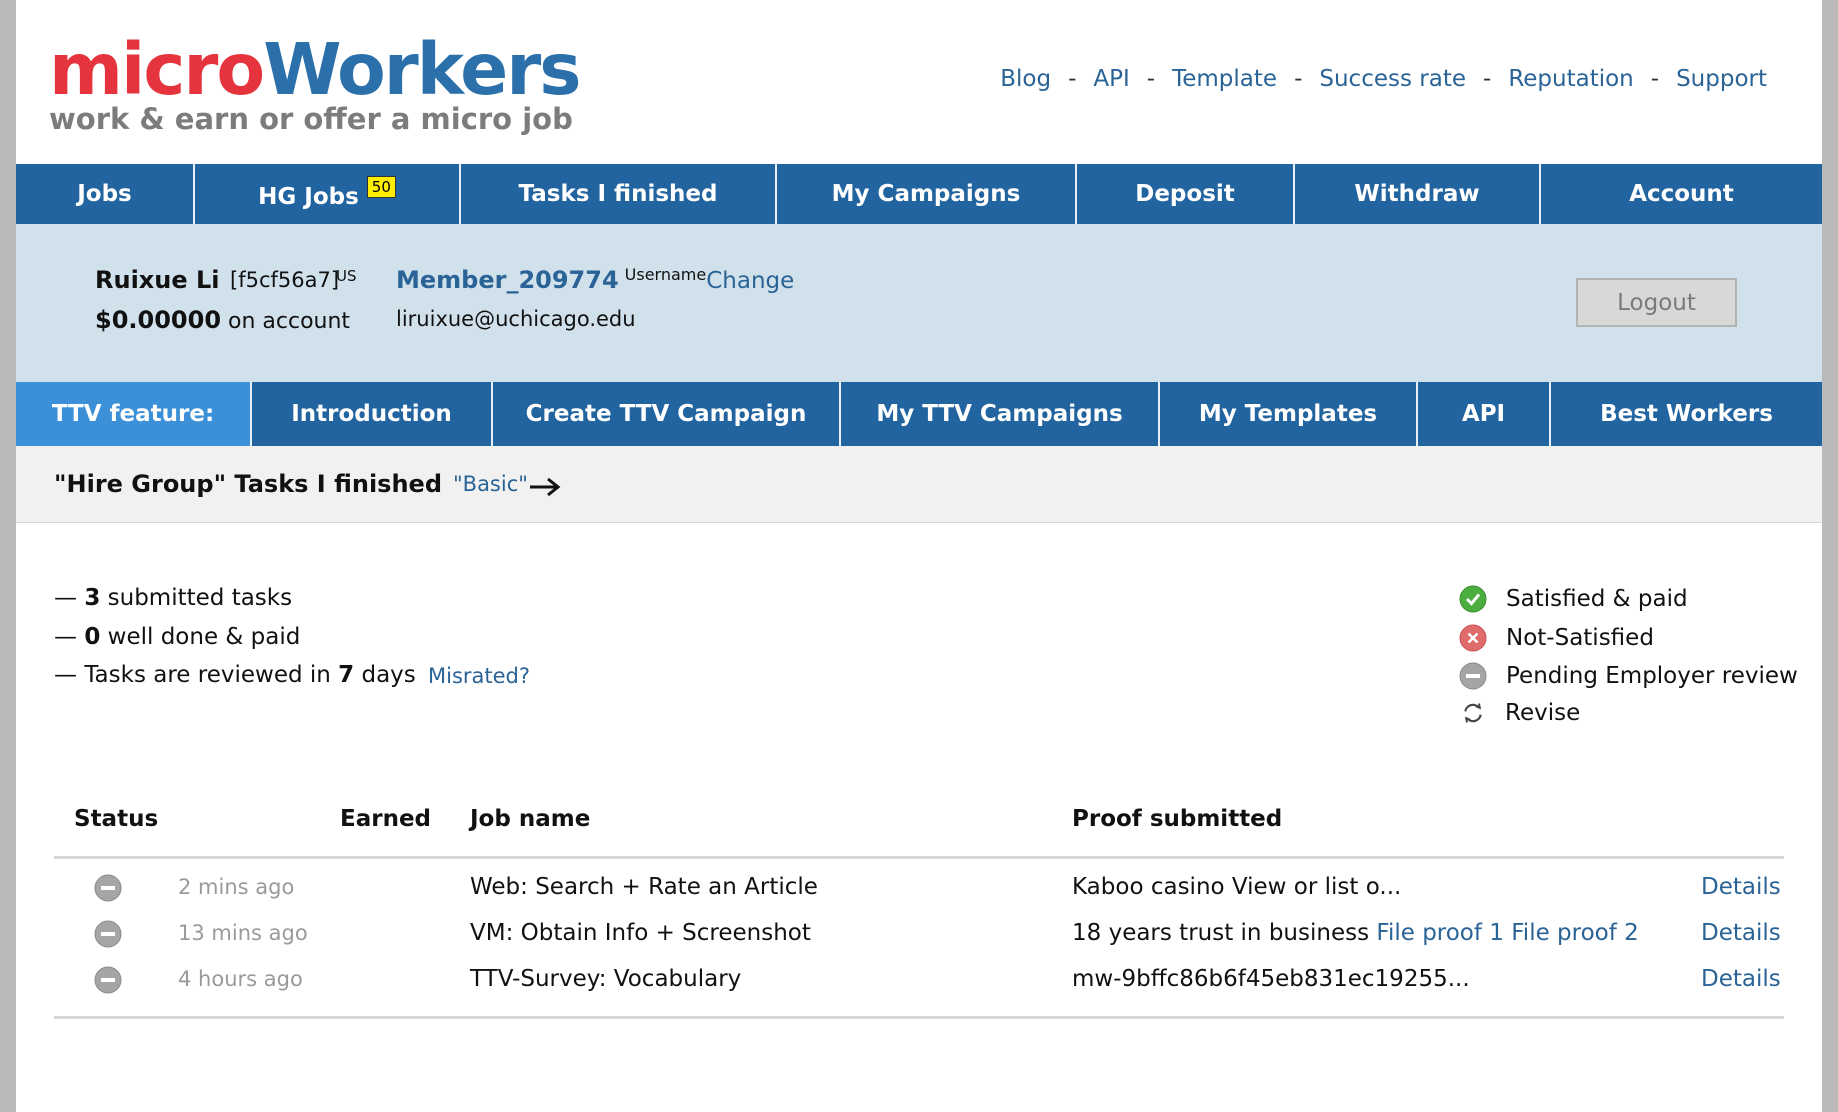 This screenshot has height=1112, width=1838. Describe the element at coordinates (1473, 713) in the screenshot. I see `revise-icon` at that location.